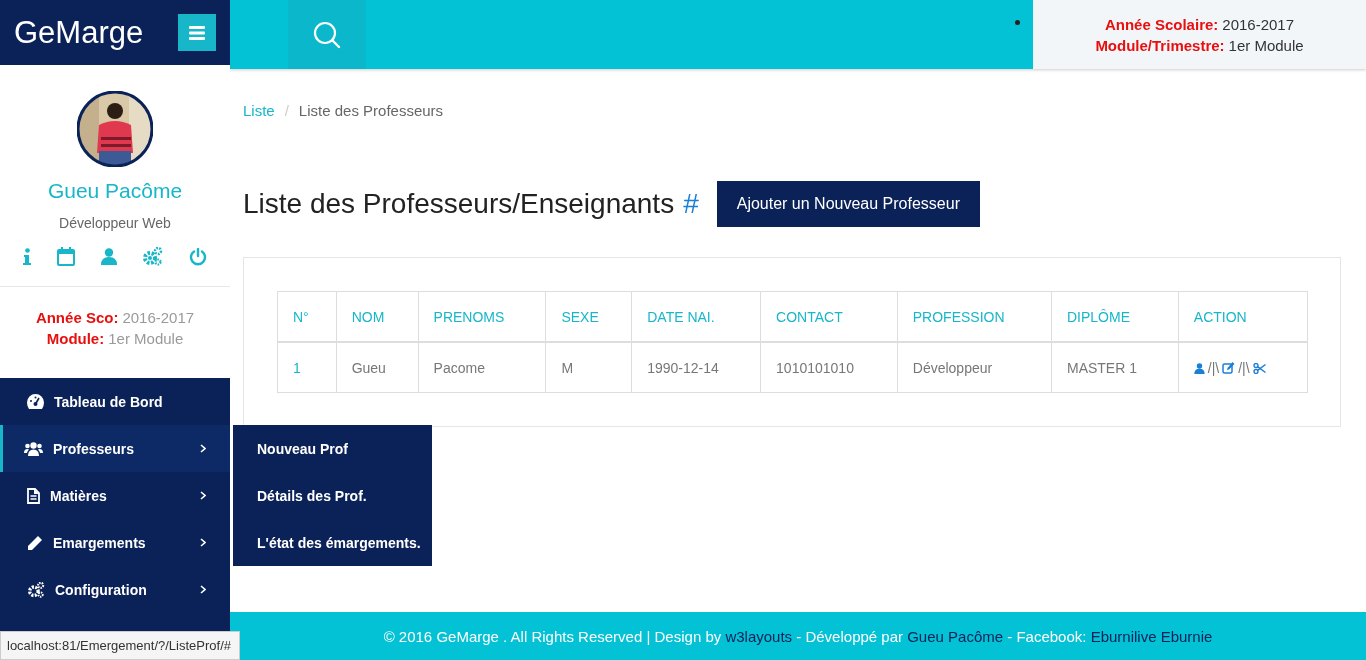 The height and width of the screenshot is (660, 1366). I want to click on info-label: Module:, so click(75, 338).